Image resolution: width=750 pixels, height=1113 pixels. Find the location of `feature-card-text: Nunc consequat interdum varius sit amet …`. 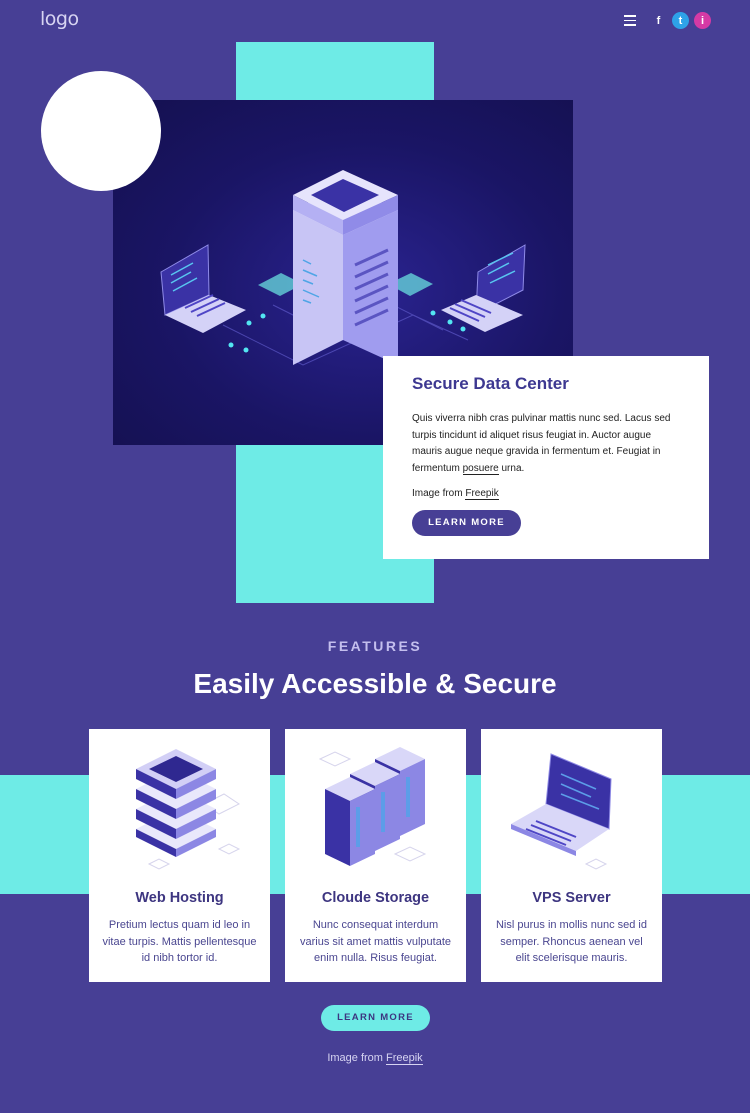

feature-card-text: Nunc consequat interdum varius sit amet … is located at coordinates (375, 941).